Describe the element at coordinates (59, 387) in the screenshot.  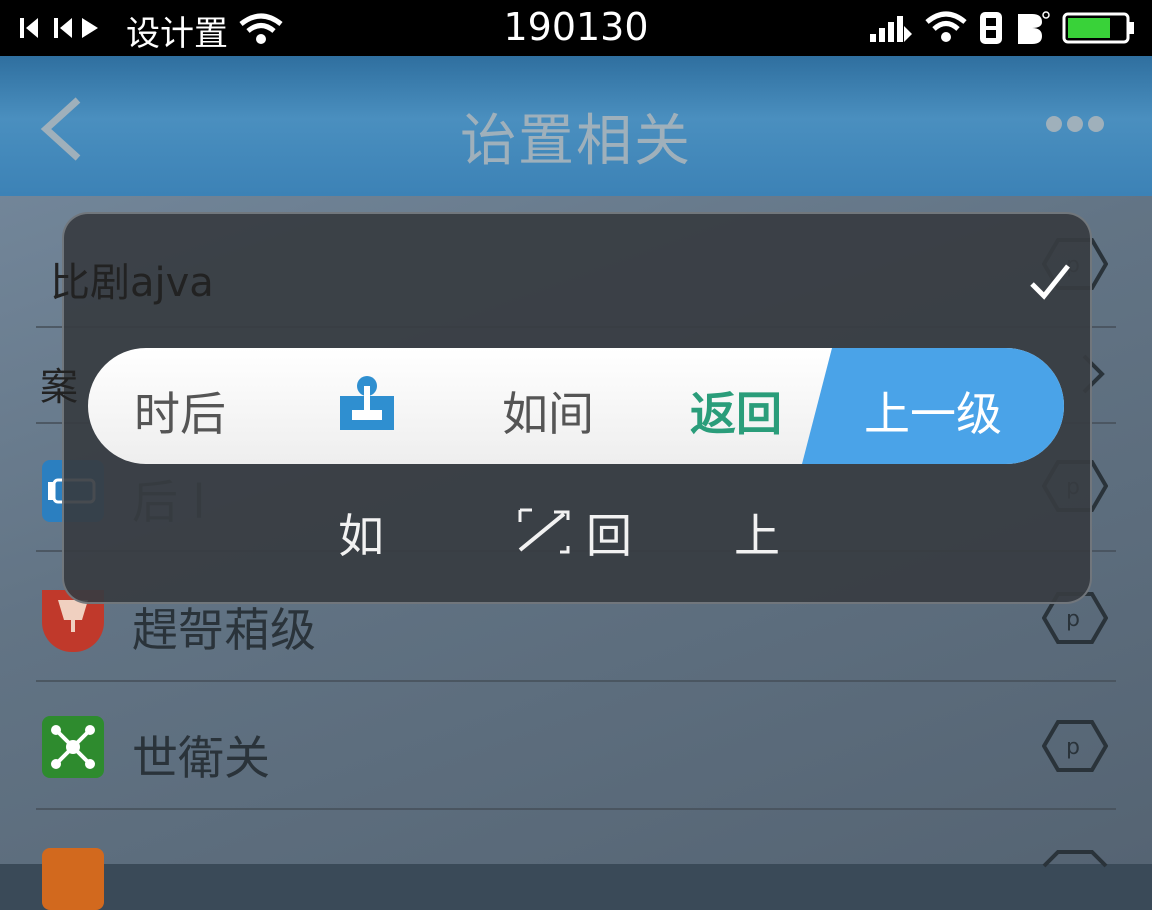
I see `partial-row-label: 案` at that location.